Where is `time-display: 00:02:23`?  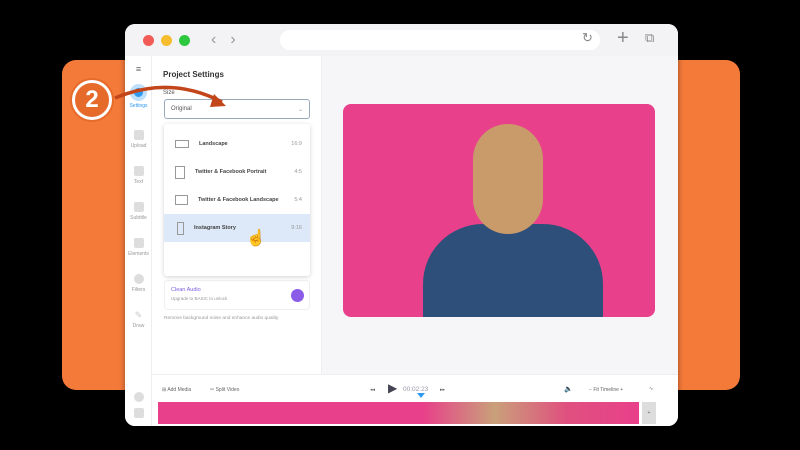 time-display: 00:02:23 is located at coordinates (416, 389).